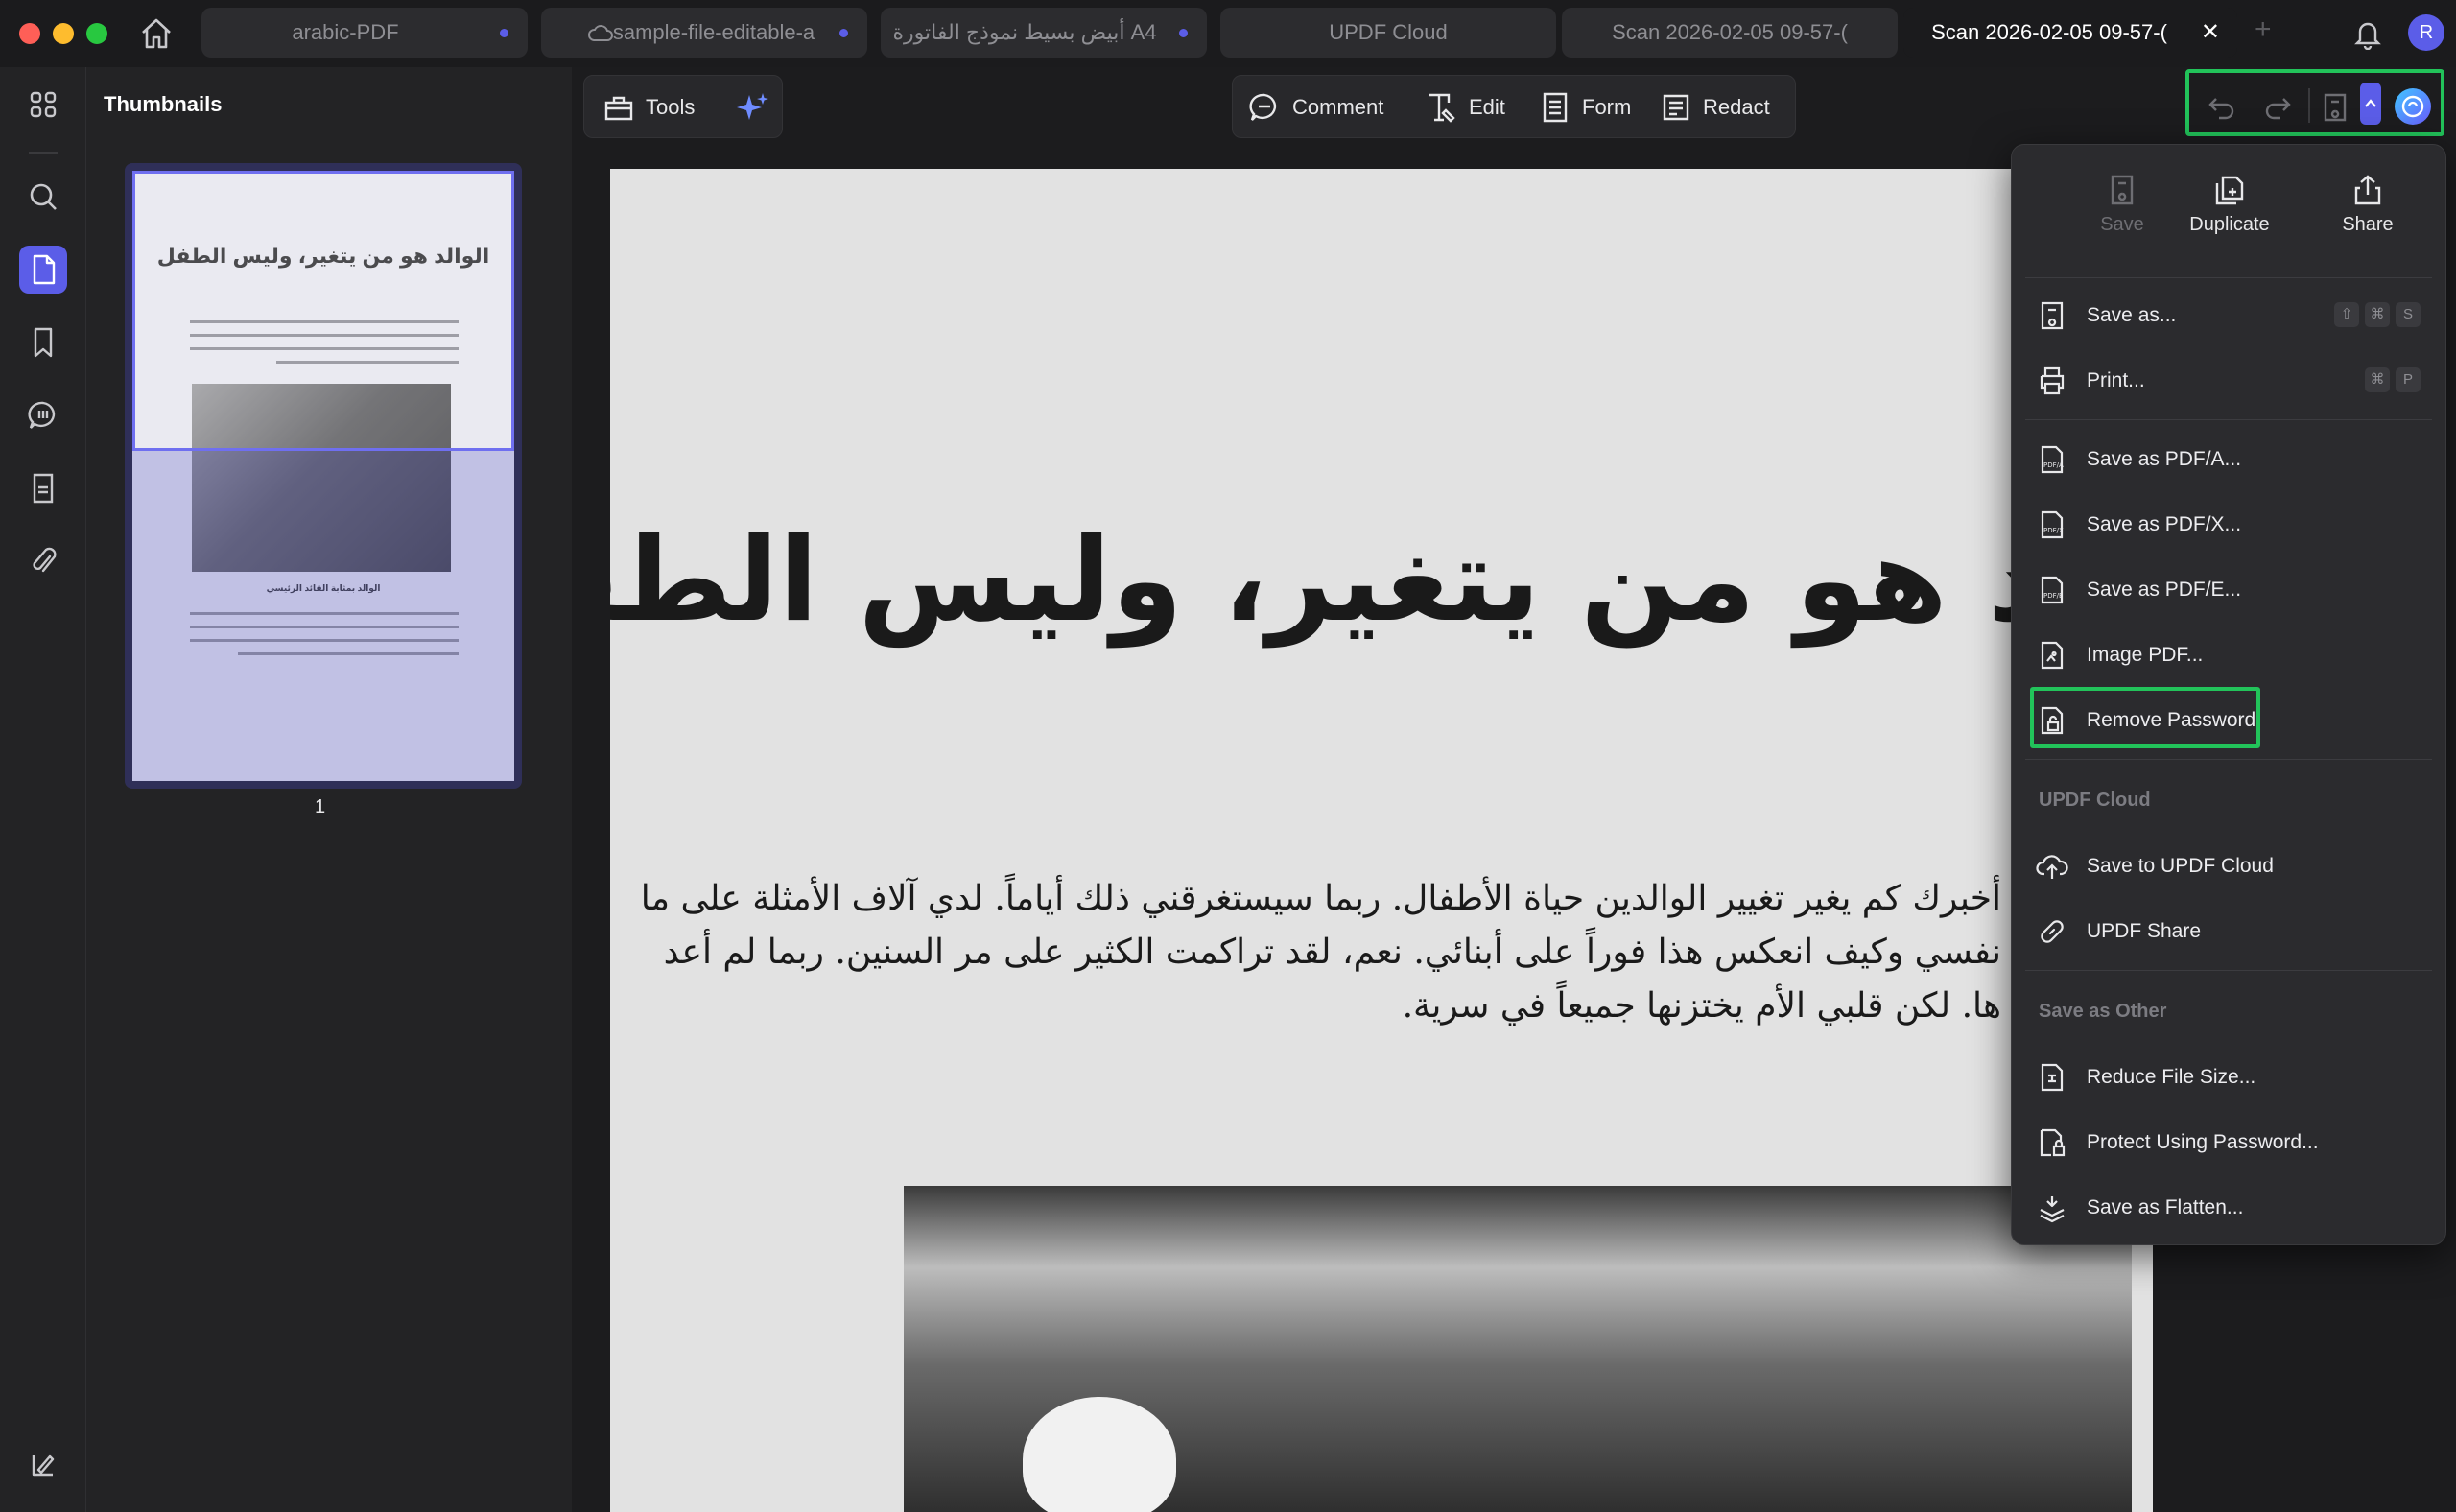  I want to click on thumbnails-icon, so click(43, 270).